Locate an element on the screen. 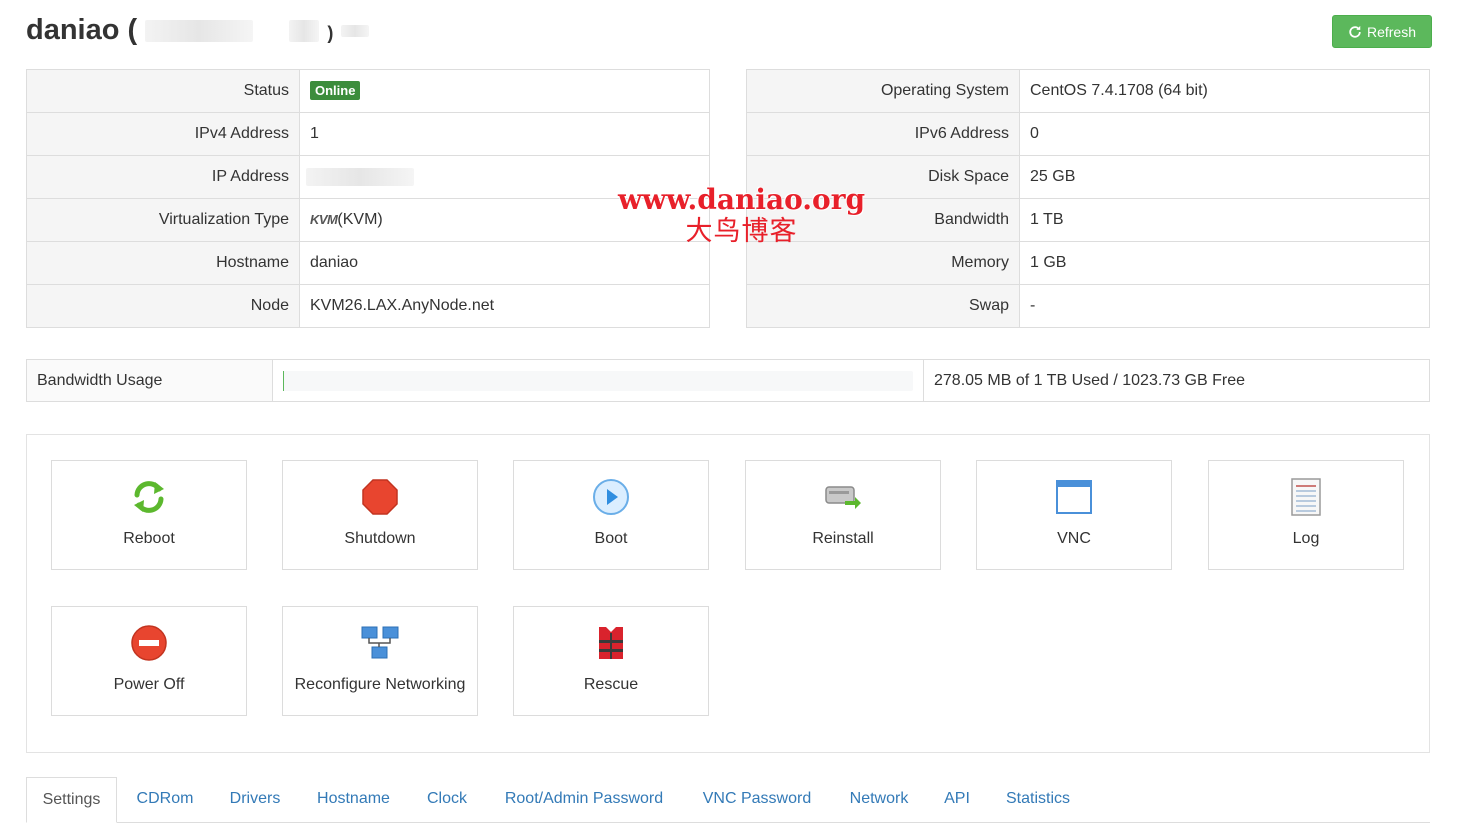 The width and height of the screenshot is (1483, 829). tab-clock: Clock is located at coordinates (447, 800).